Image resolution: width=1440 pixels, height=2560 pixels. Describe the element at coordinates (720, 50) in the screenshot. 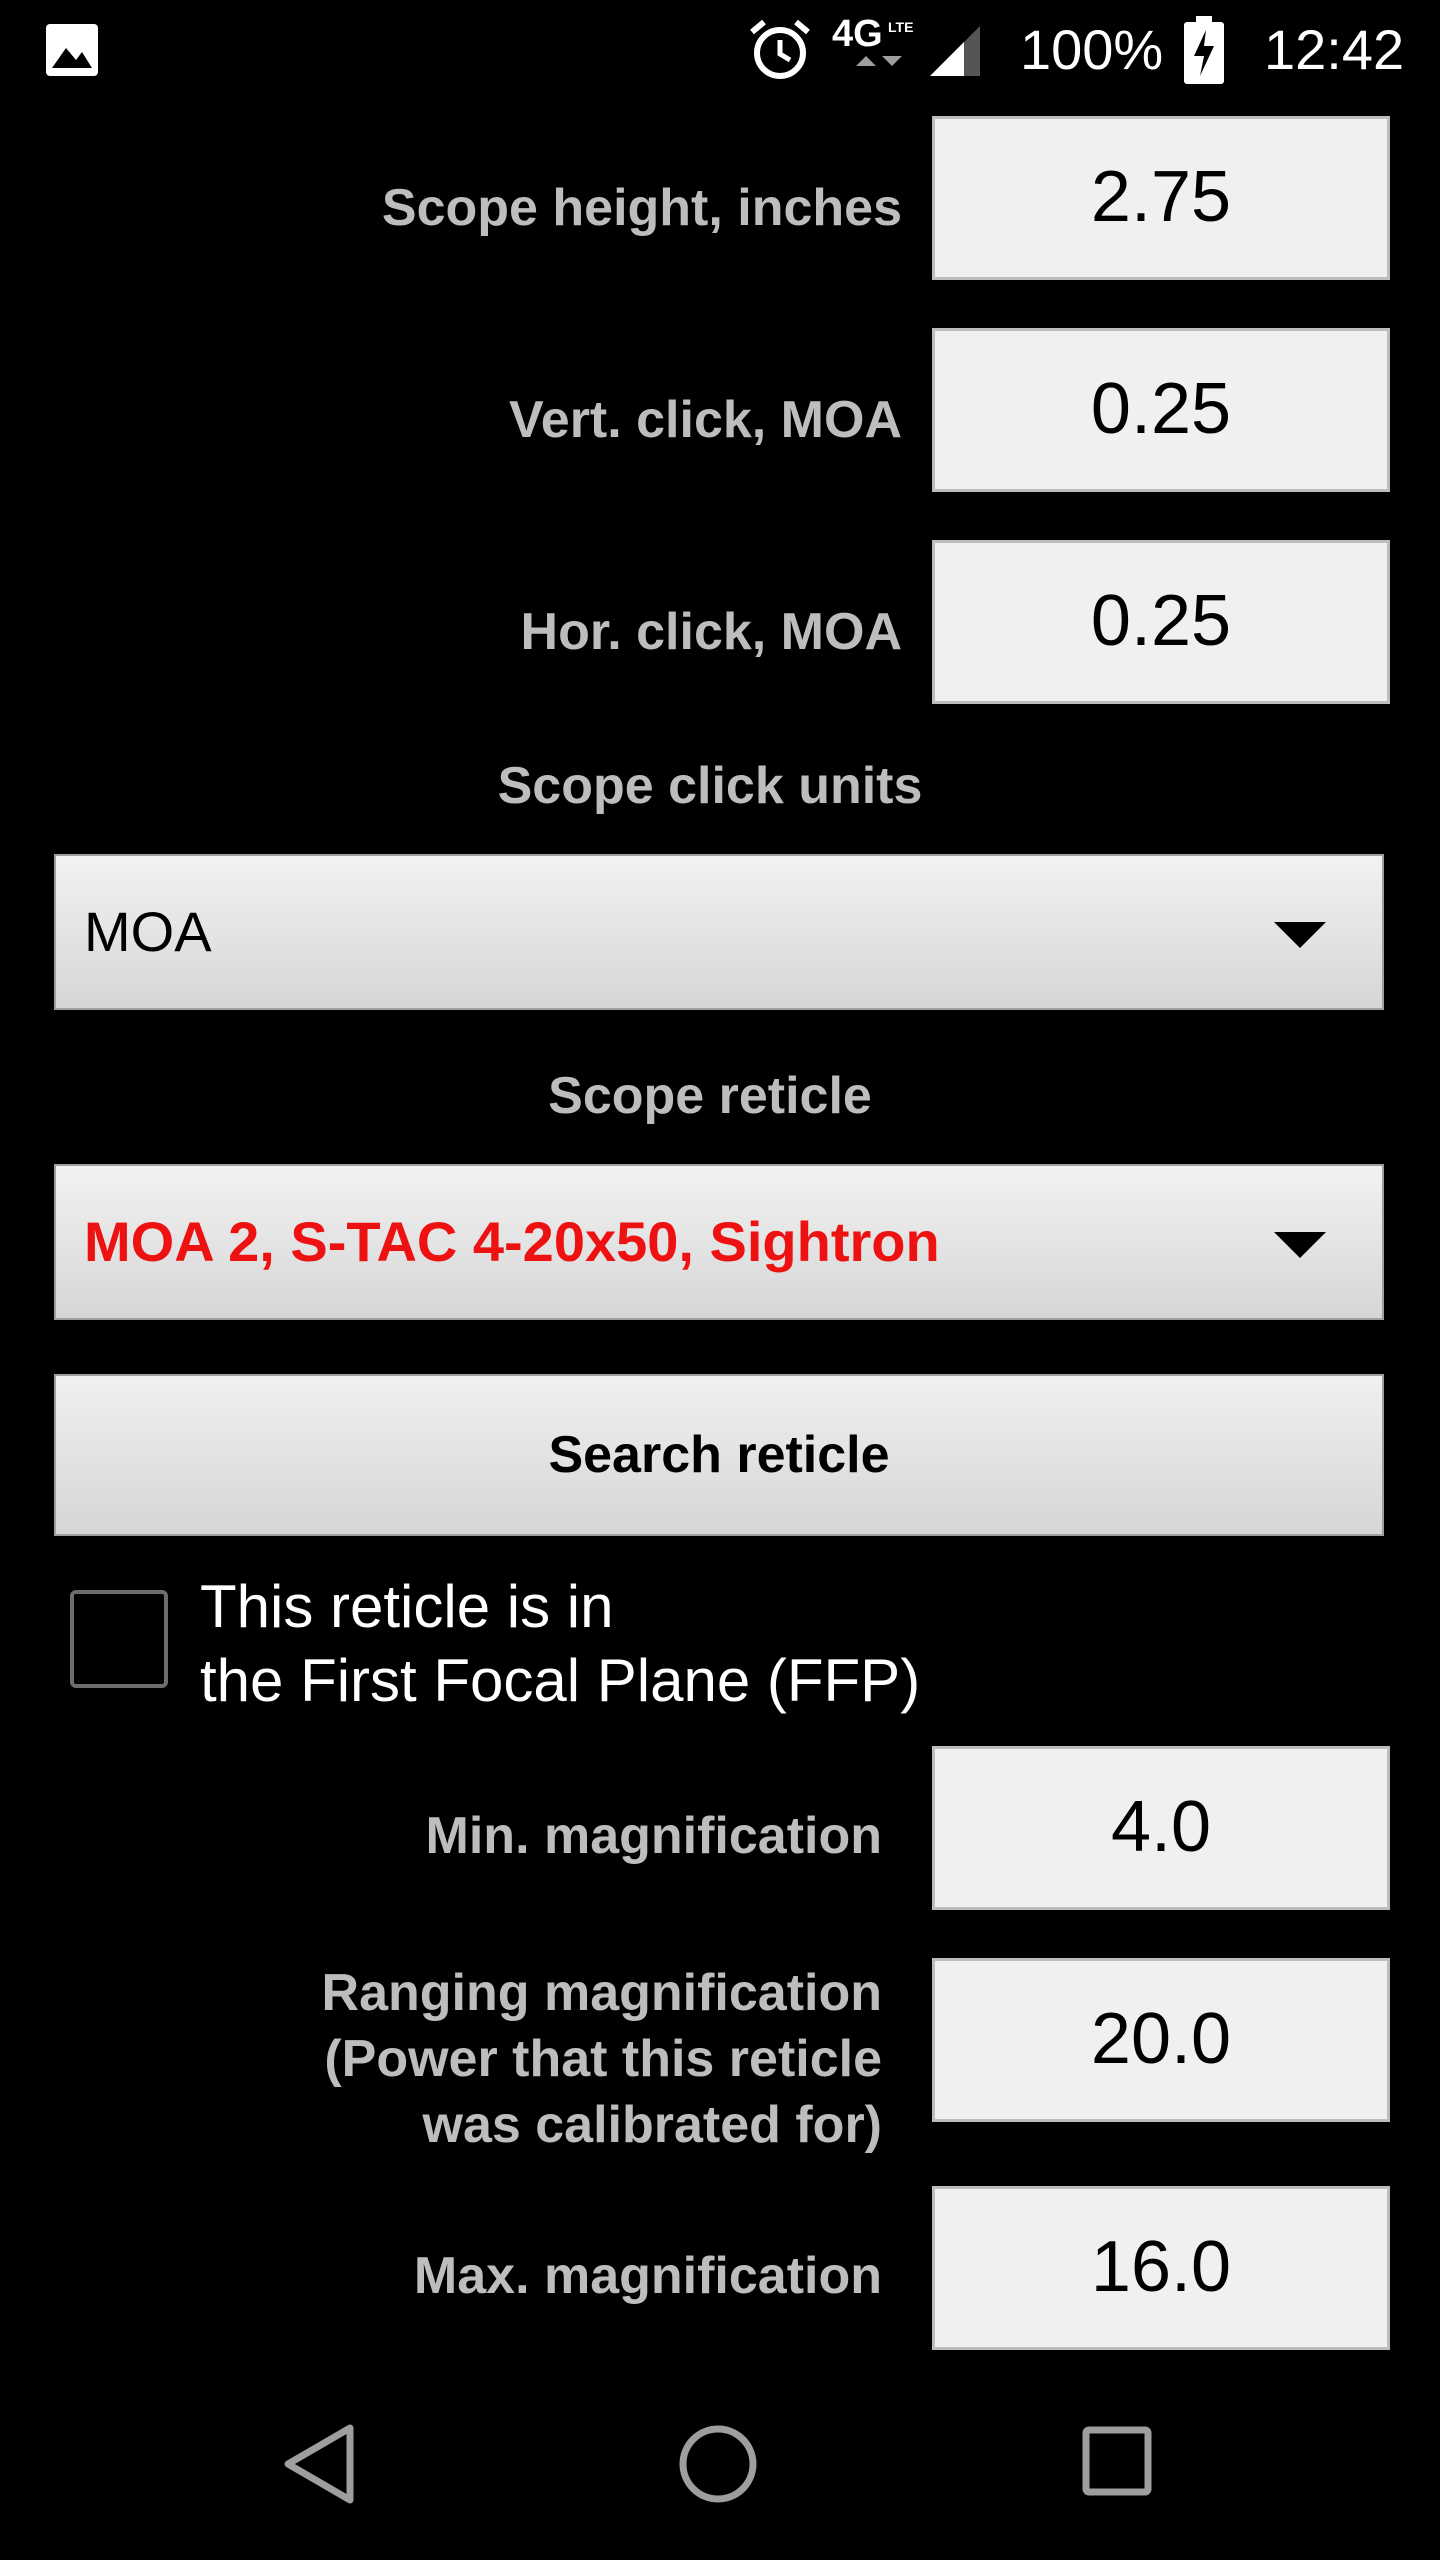

I see `status-bar: 4G LTE 100% 12:42` at that location.